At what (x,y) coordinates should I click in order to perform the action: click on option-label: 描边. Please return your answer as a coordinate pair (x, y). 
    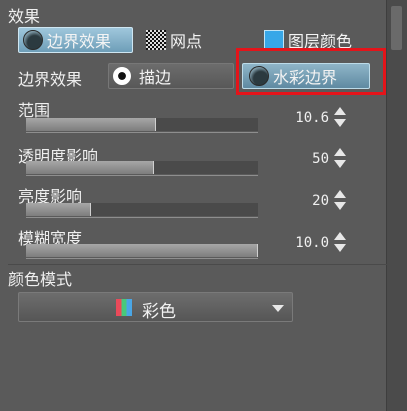
    Looking at the image, I should click on (155, 77).